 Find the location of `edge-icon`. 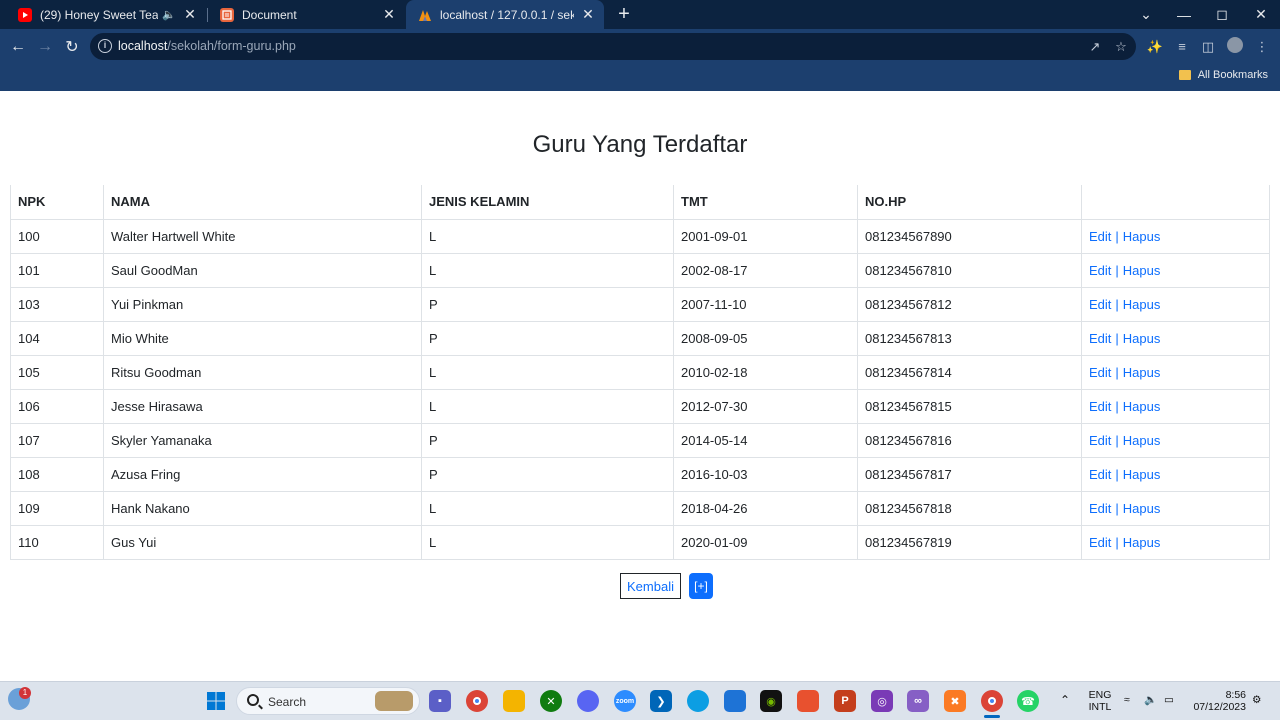

edge-icon is located at coordinates (698, 701).